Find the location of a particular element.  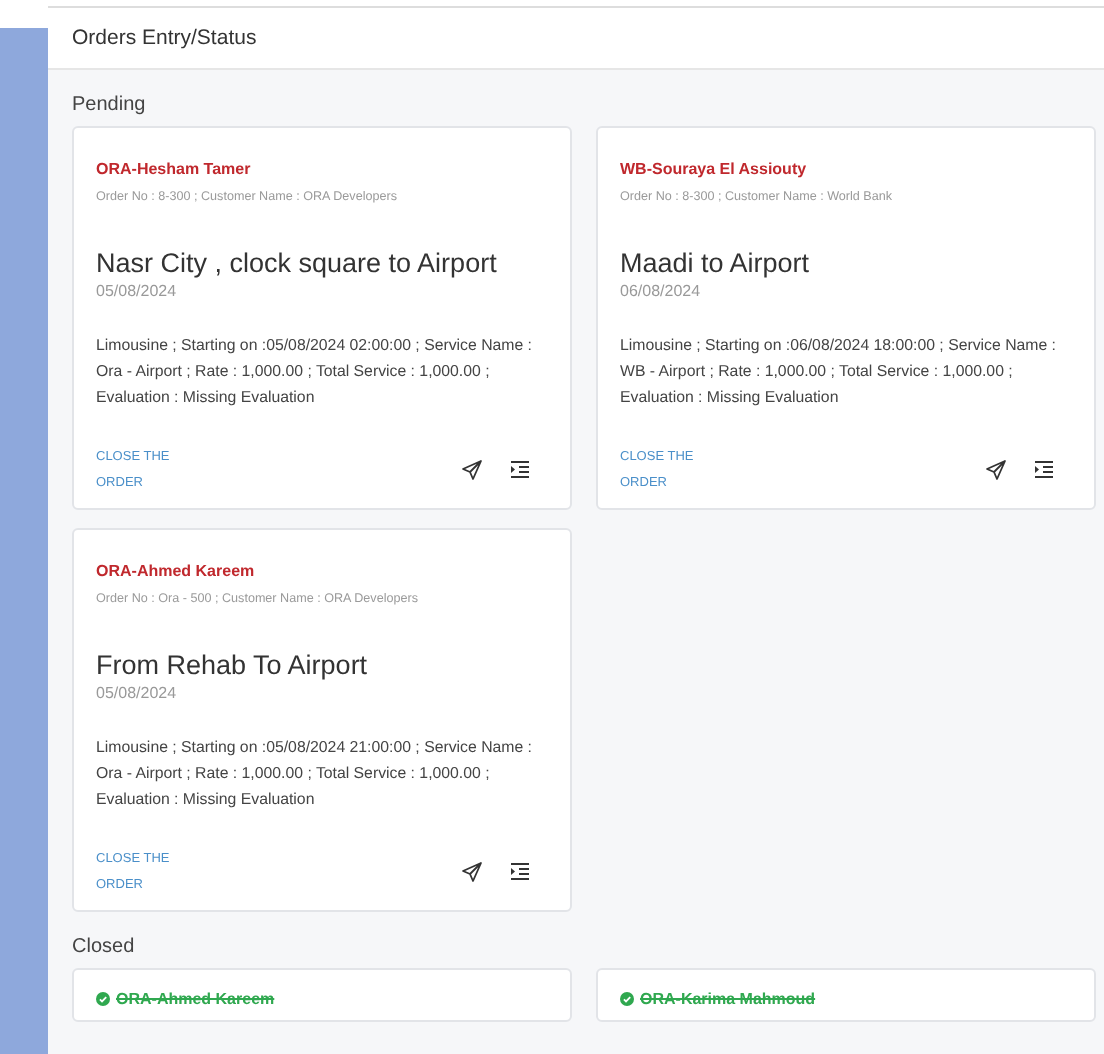

order-title: ORA-Karima Mahmoud is located at coordinates (728, 999).